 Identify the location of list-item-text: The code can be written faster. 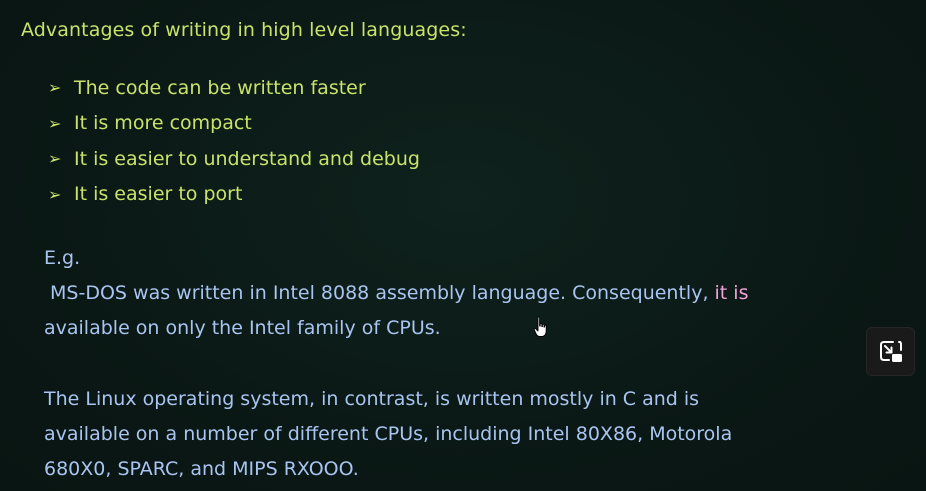
(220, 87).